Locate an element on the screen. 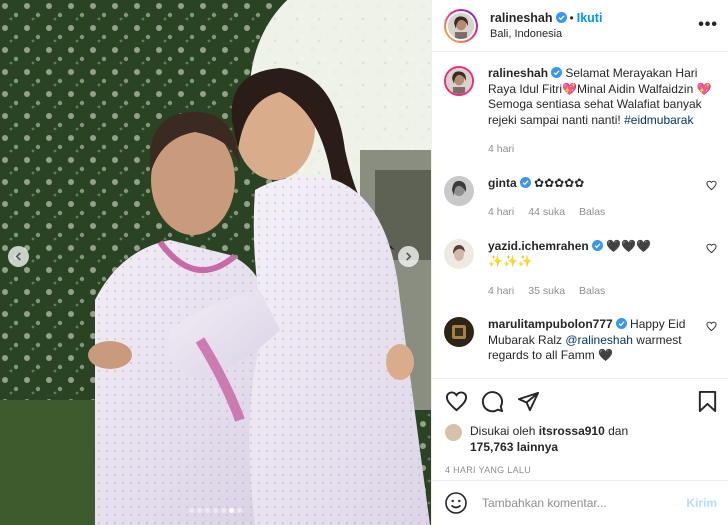 The width and height of the screenshot is (728, 525). comment-mention: @ralineshah is located at coordinates (599, 340).